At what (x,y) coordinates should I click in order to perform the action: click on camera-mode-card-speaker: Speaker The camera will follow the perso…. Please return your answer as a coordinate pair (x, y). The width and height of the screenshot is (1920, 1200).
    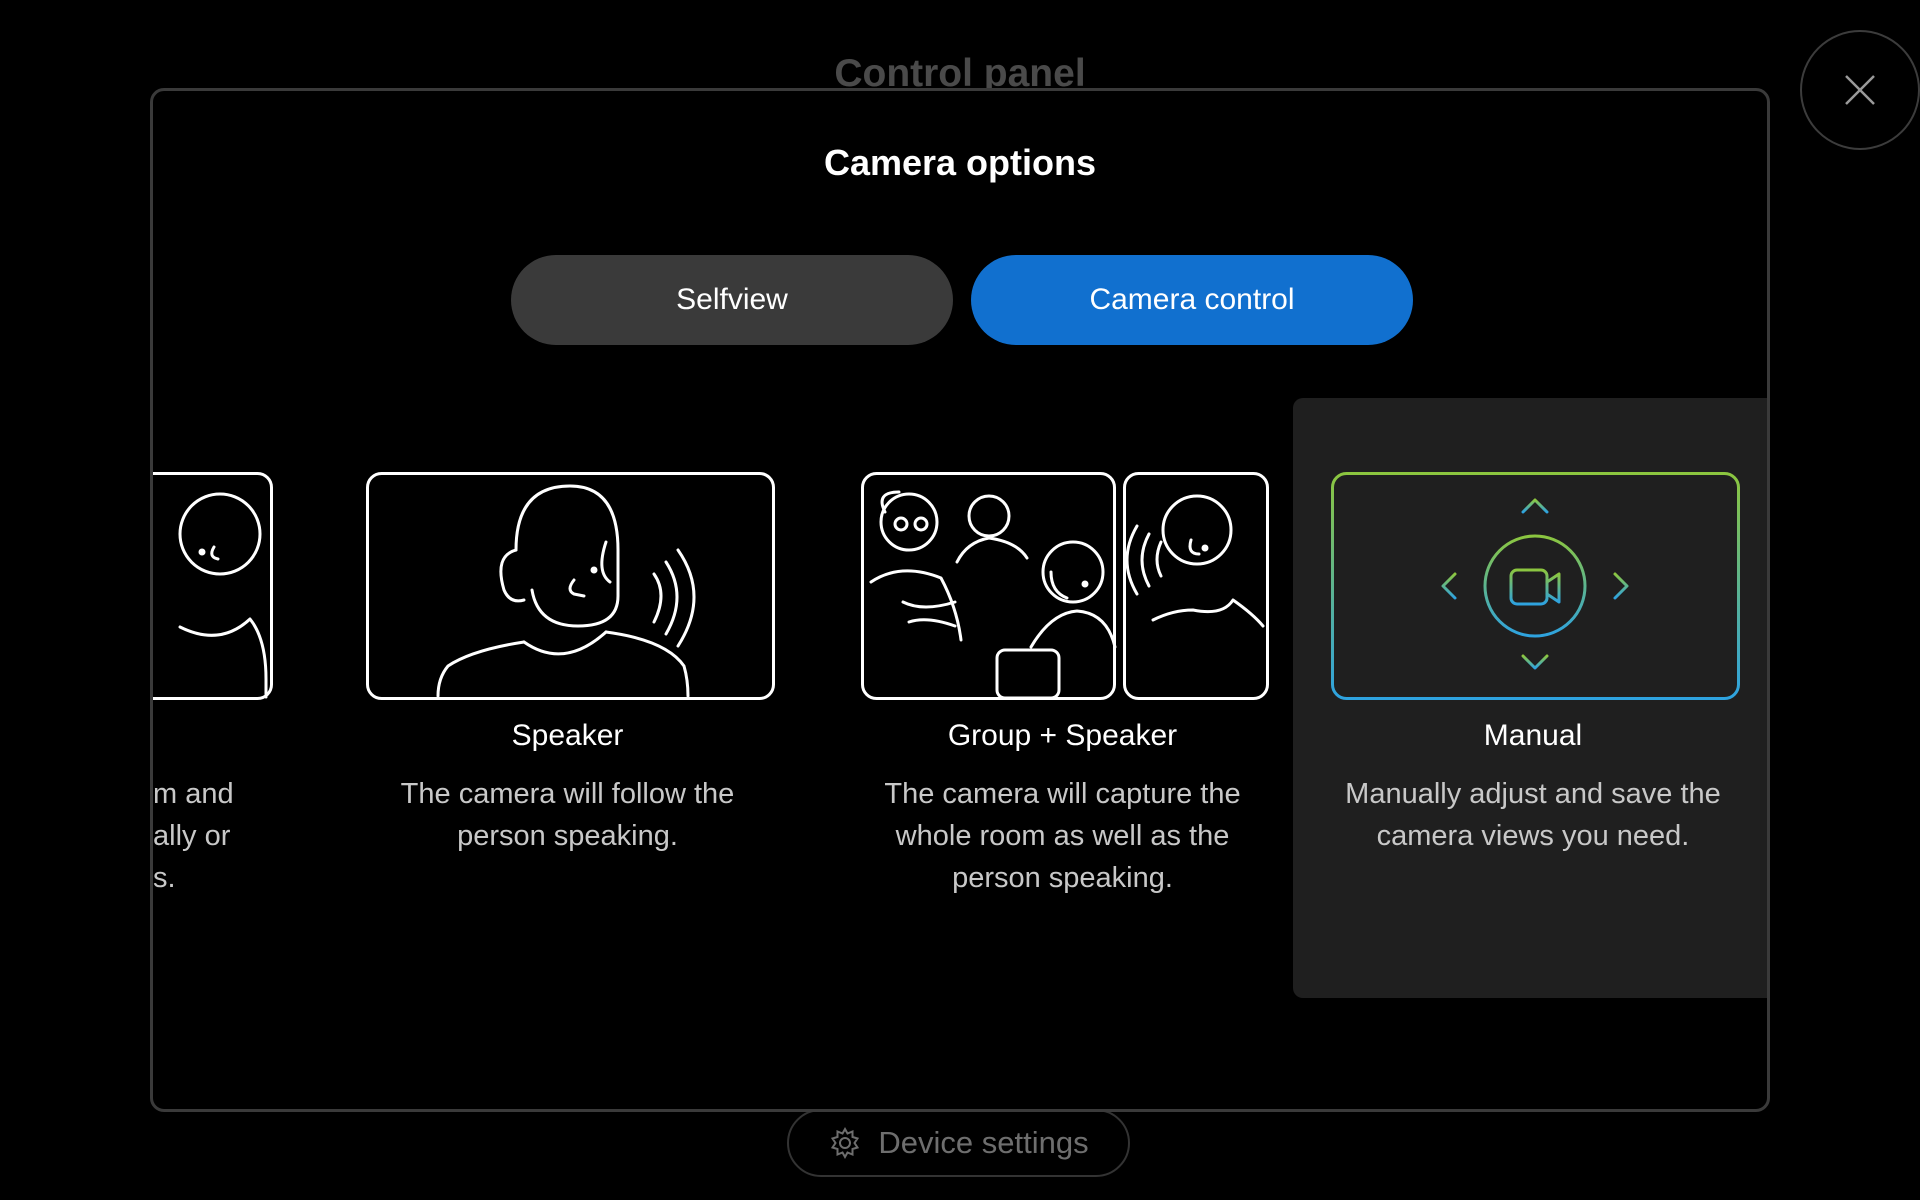
    Looking at the image, I should click on (567, 698).